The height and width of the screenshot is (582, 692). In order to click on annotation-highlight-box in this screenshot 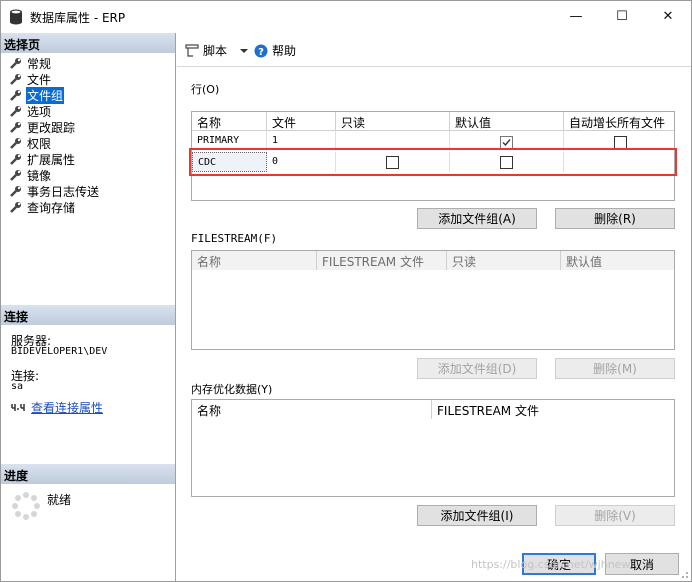, I will do `click(433, 162)`.